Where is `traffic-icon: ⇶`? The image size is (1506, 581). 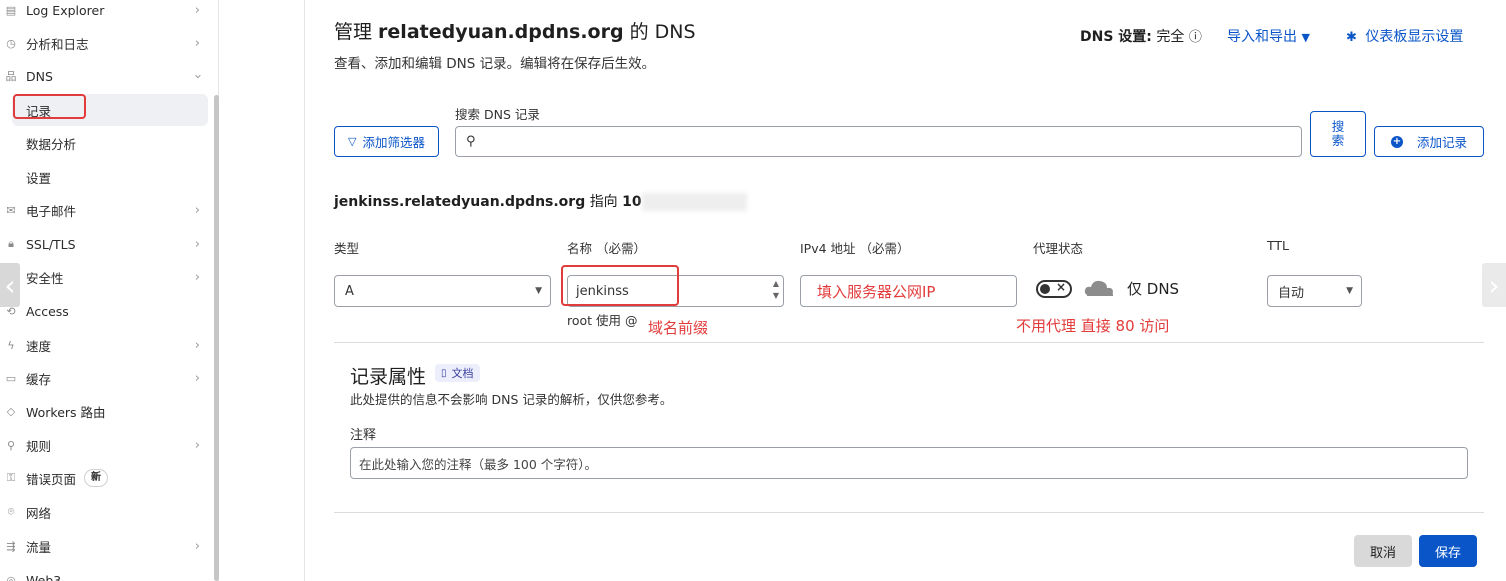
traffic-icon: ⇶ is located at coordinates (11, 546).